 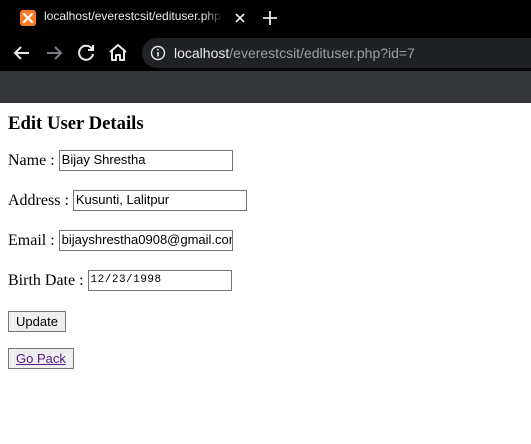 I want to click on email-field: bijayshrestha0908@gmail.com, so click(x=145, y=240).